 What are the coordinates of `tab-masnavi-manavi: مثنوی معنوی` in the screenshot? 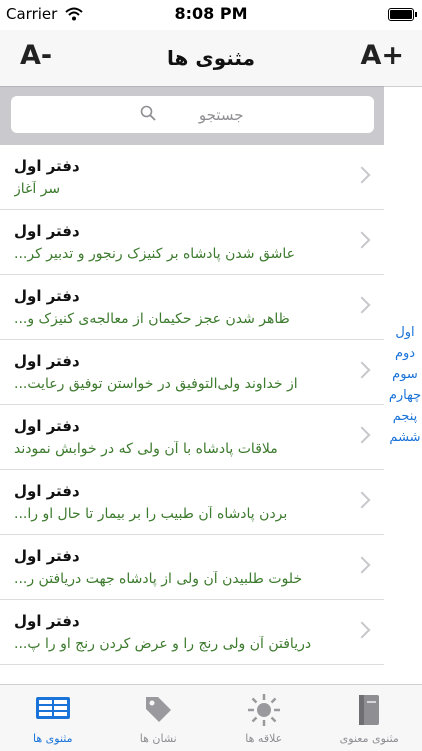 It's located at (369, 718).